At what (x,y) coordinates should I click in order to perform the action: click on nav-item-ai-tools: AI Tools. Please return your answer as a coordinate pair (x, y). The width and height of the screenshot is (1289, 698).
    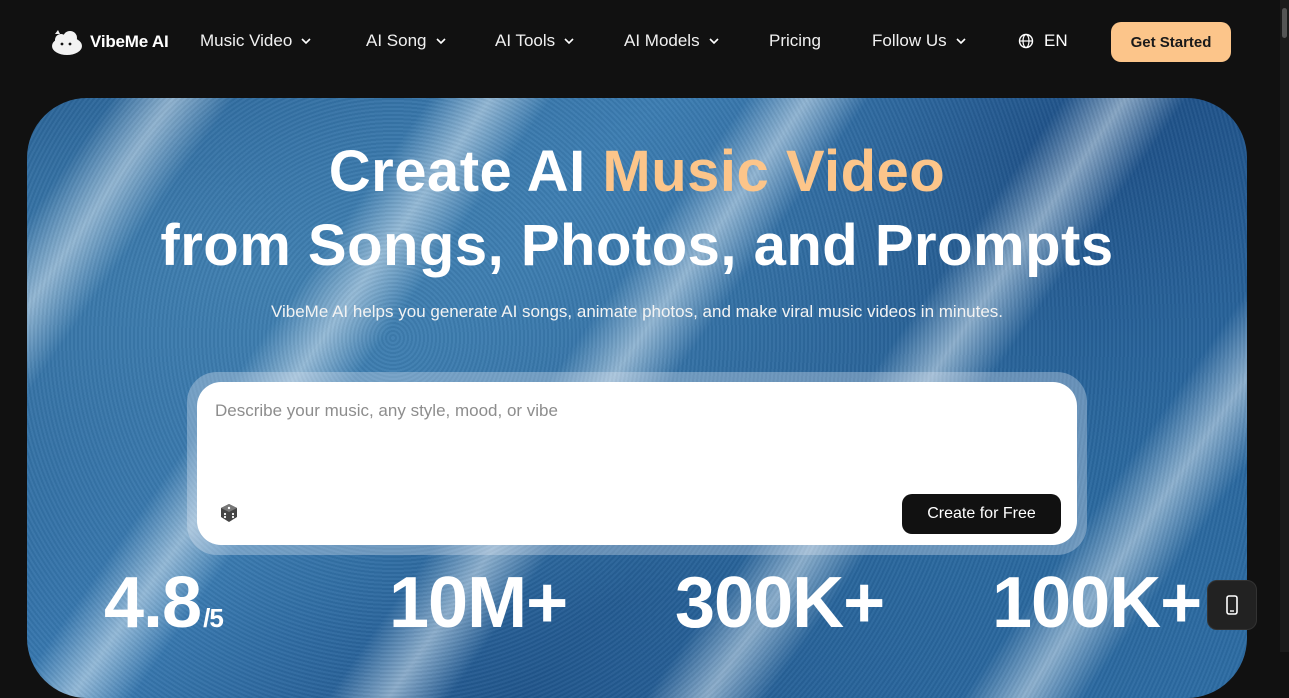
    Looking at the image, I should click on (535, 41).